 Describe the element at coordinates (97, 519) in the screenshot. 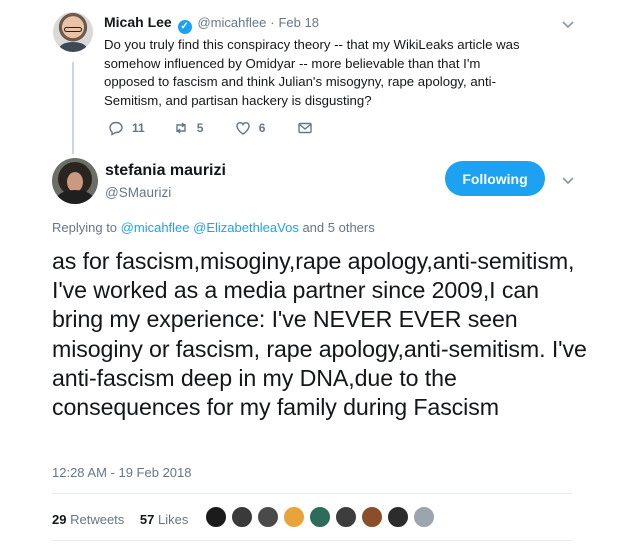

I see `retweets-label: Retweets` at that location.